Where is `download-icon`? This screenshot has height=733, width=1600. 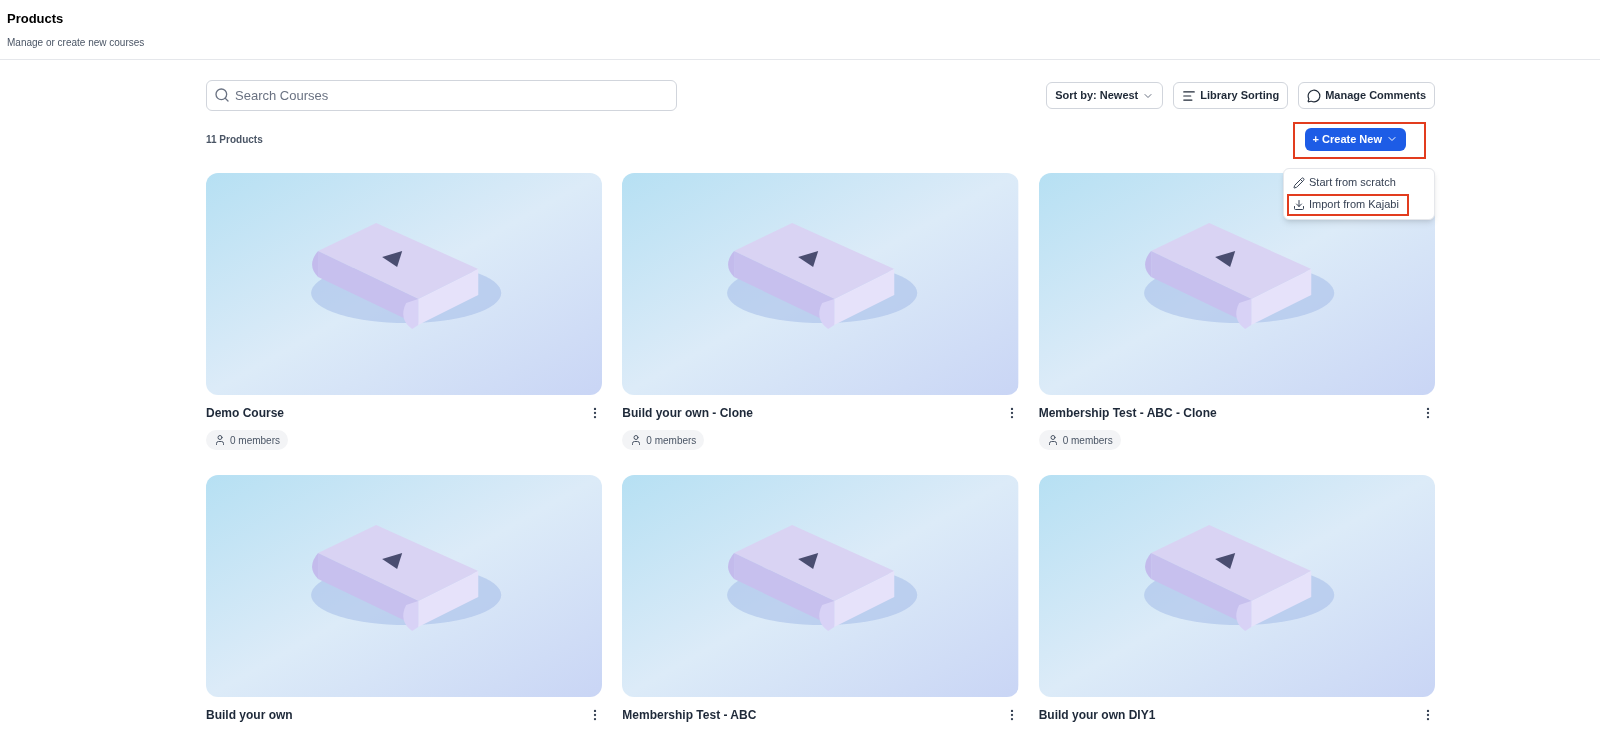 download-icon is located at coordinates (1299, 204).